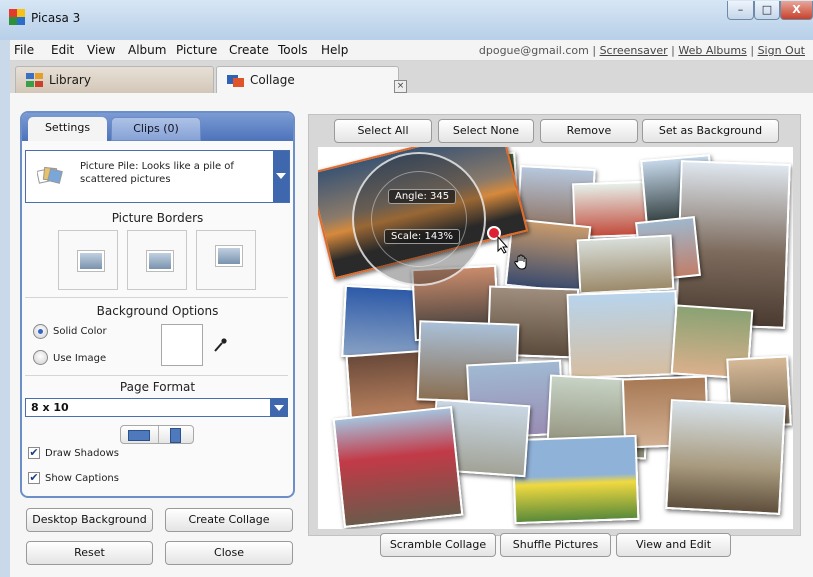 The height and width of the screenshot is (577, 813). What do you see at coordinates (422, 196) in the screenshot?
I see `angle-label: Angle: 345` at bounding box center [422, 196].